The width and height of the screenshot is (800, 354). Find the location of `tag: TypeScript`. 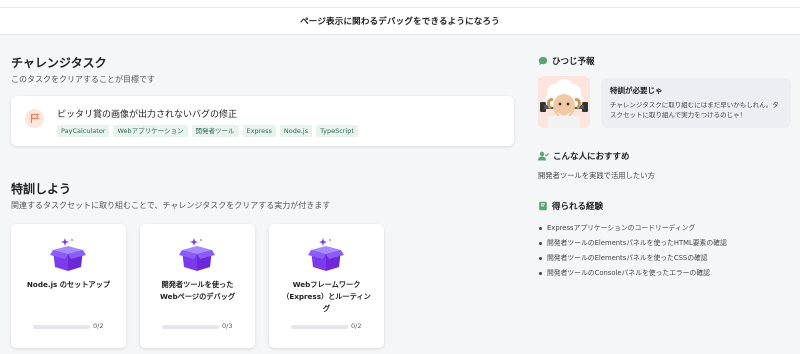

tag: TypeScript is located at coordinates (337, 131).